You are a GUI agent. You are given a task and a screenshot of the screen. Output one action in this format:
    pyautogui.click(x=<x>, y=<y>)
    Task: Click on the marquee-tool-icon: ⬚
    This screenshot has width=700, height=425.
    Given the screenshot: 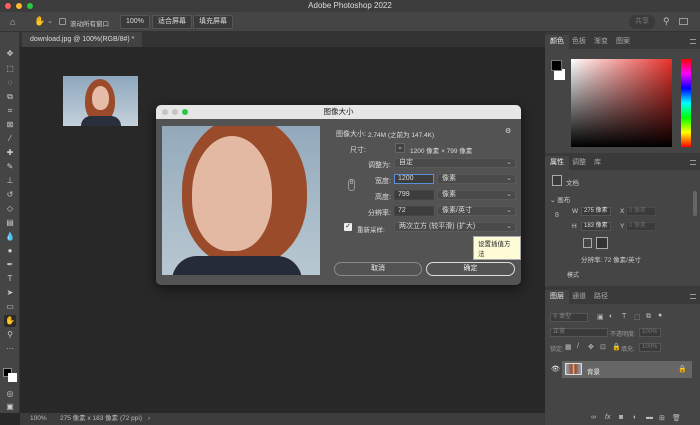 What is the action you would take?
    pyautogui.click(x=10, y=69)
    